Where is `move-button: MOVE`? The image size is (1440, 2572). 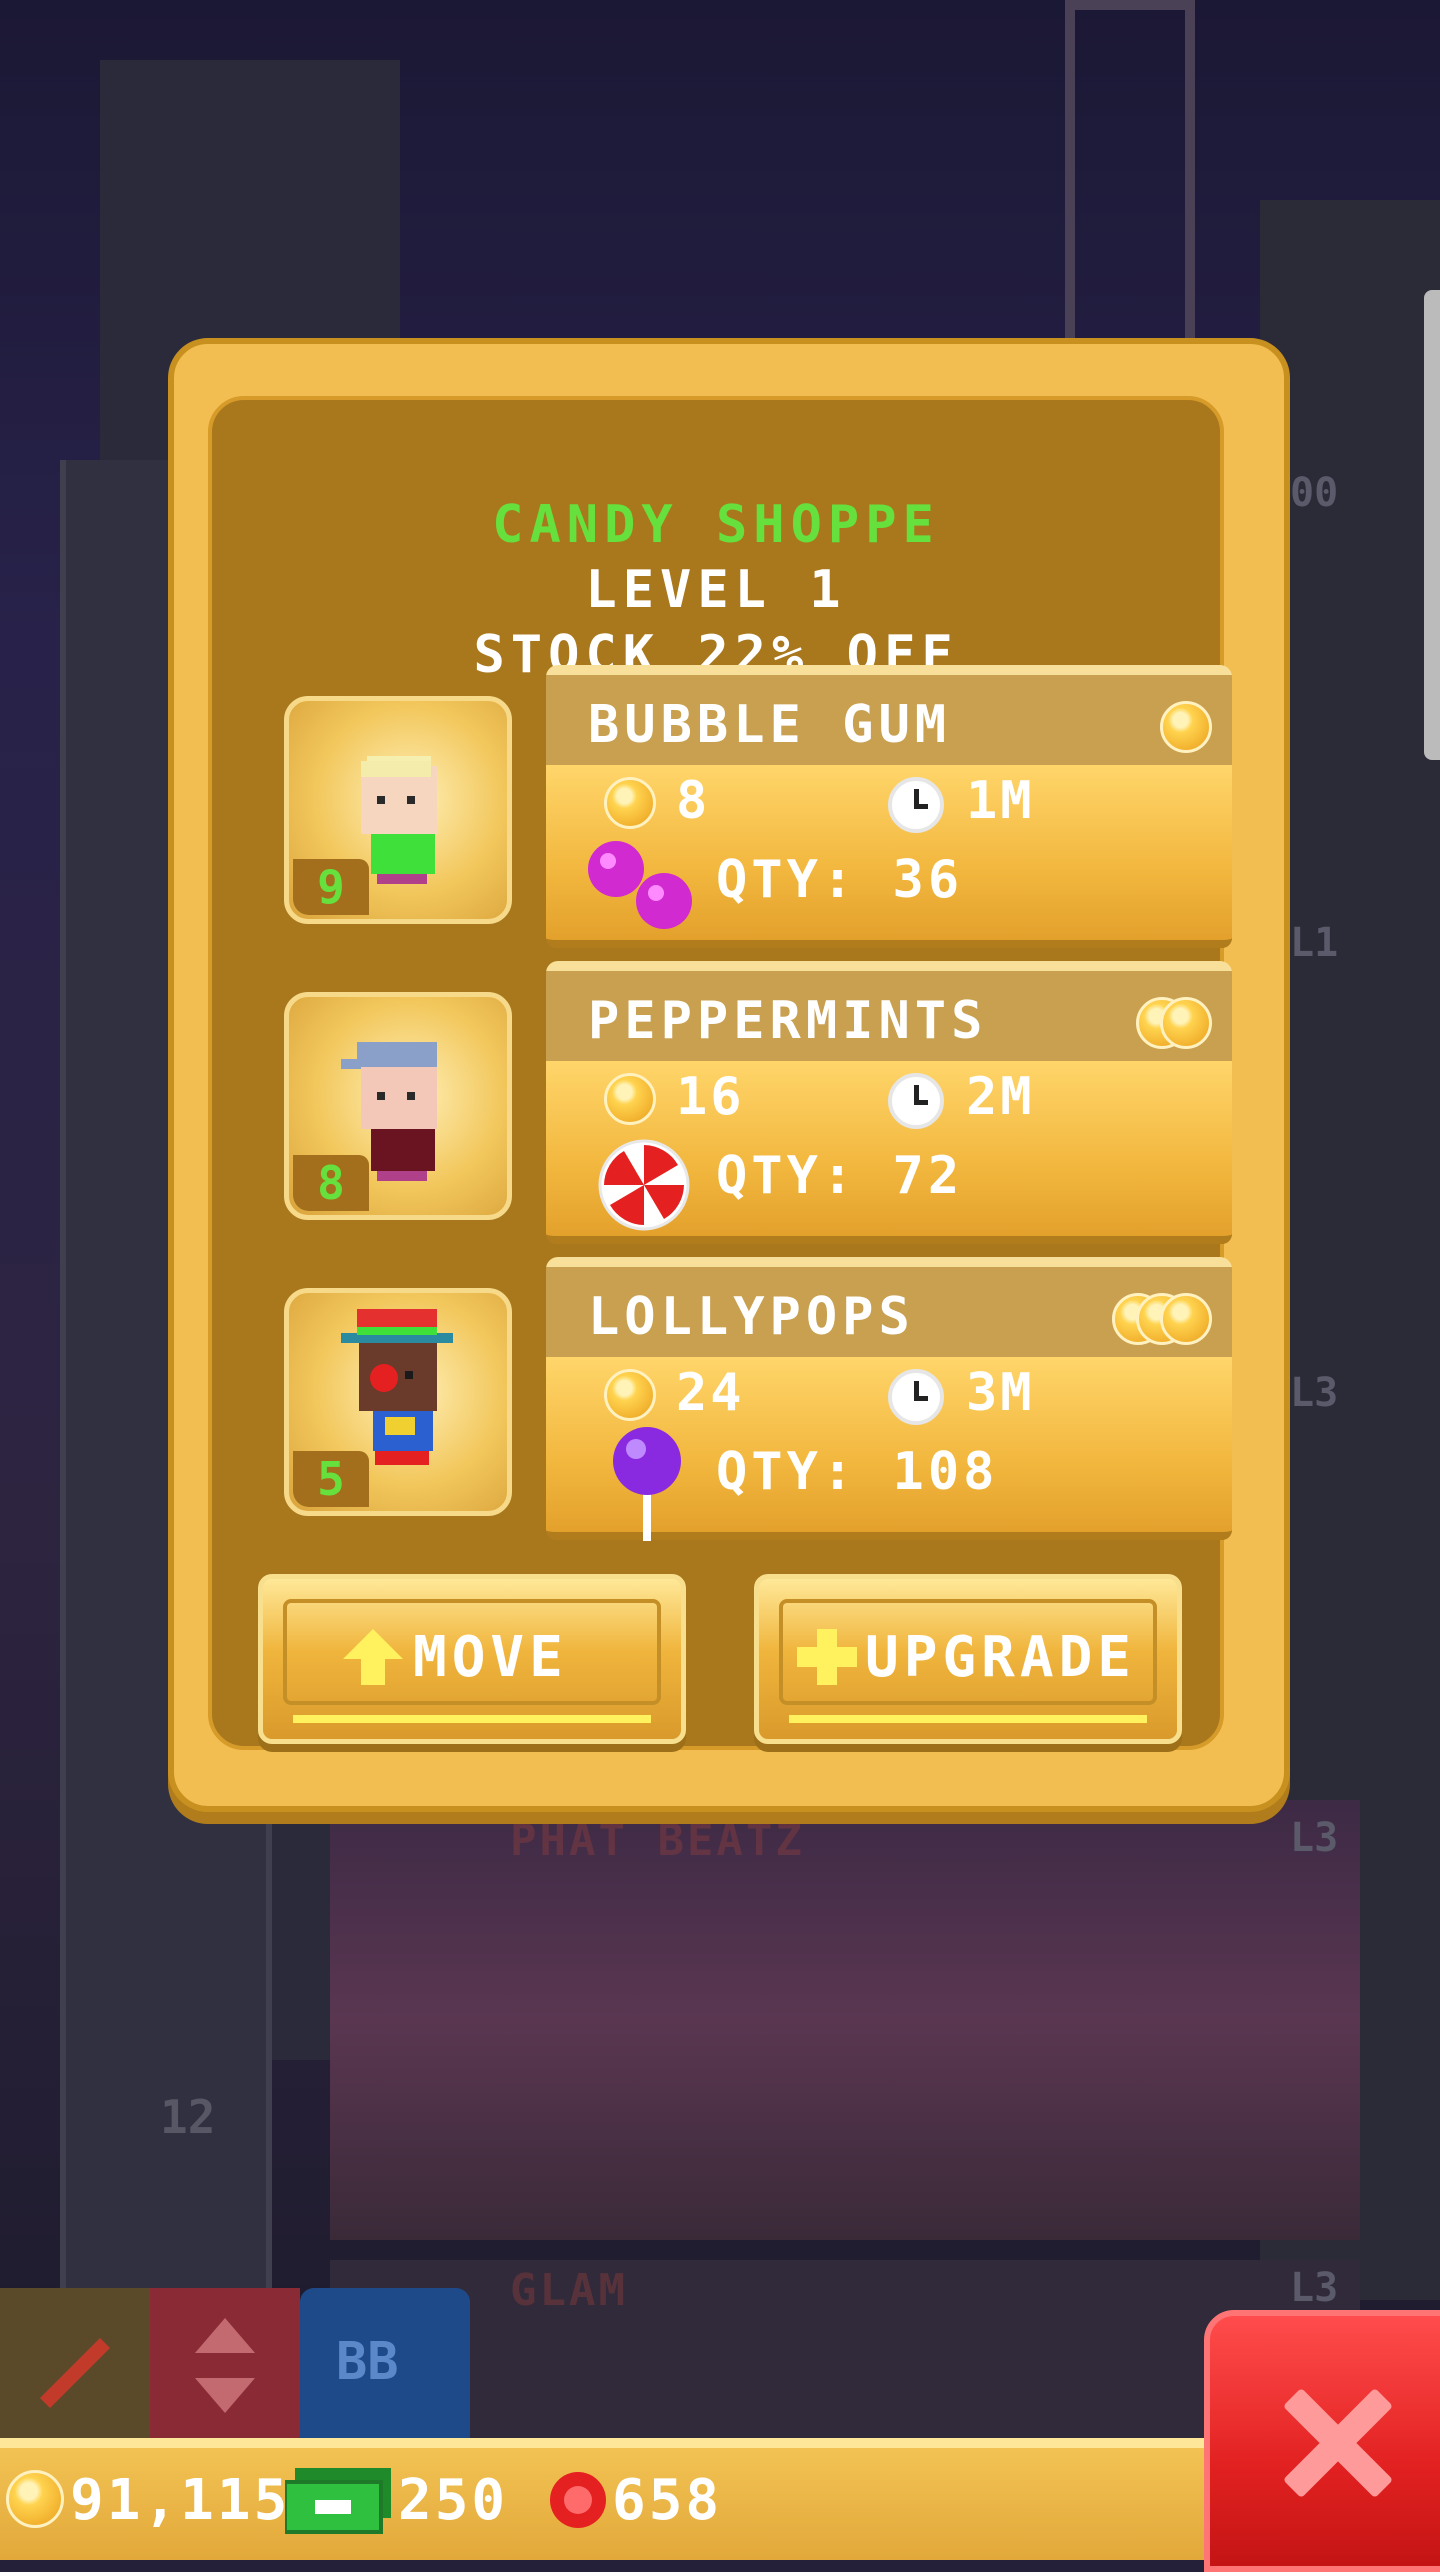 move-button: MOVE is located at coordinates (472, 1659).